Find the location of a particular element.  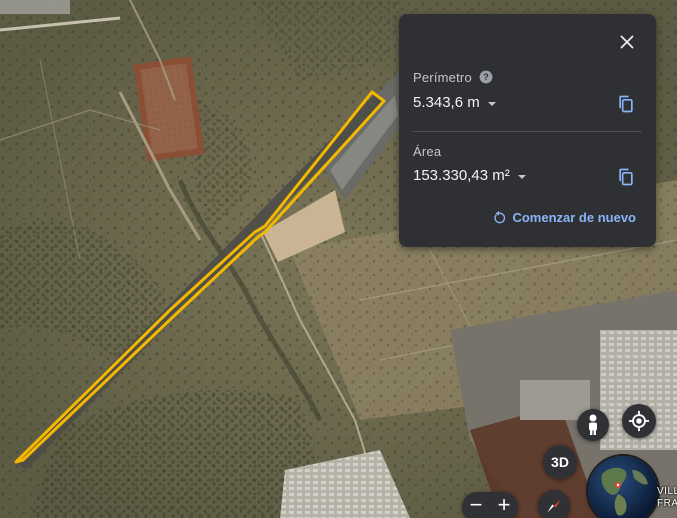

my-location-icon is located at coordinates (639, 421).